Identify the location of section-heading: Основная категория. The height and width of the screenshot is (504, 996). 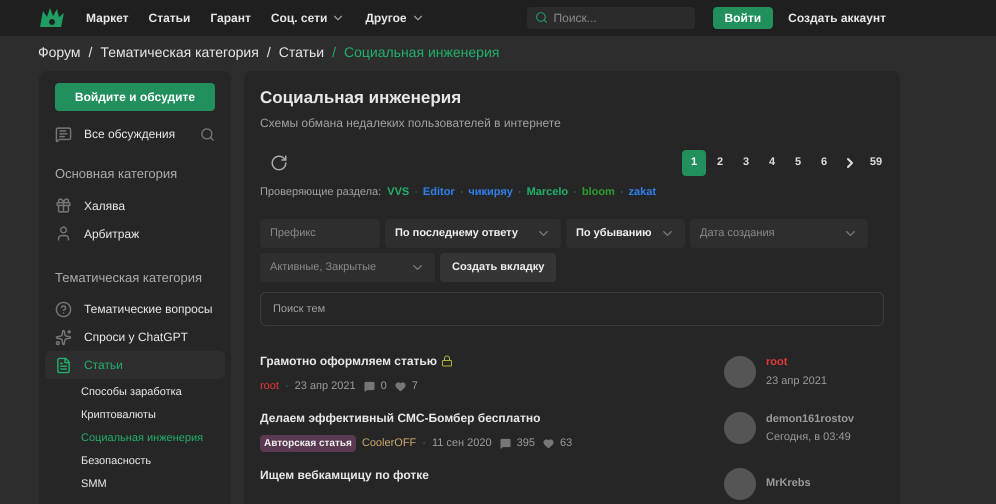
(116, 174).